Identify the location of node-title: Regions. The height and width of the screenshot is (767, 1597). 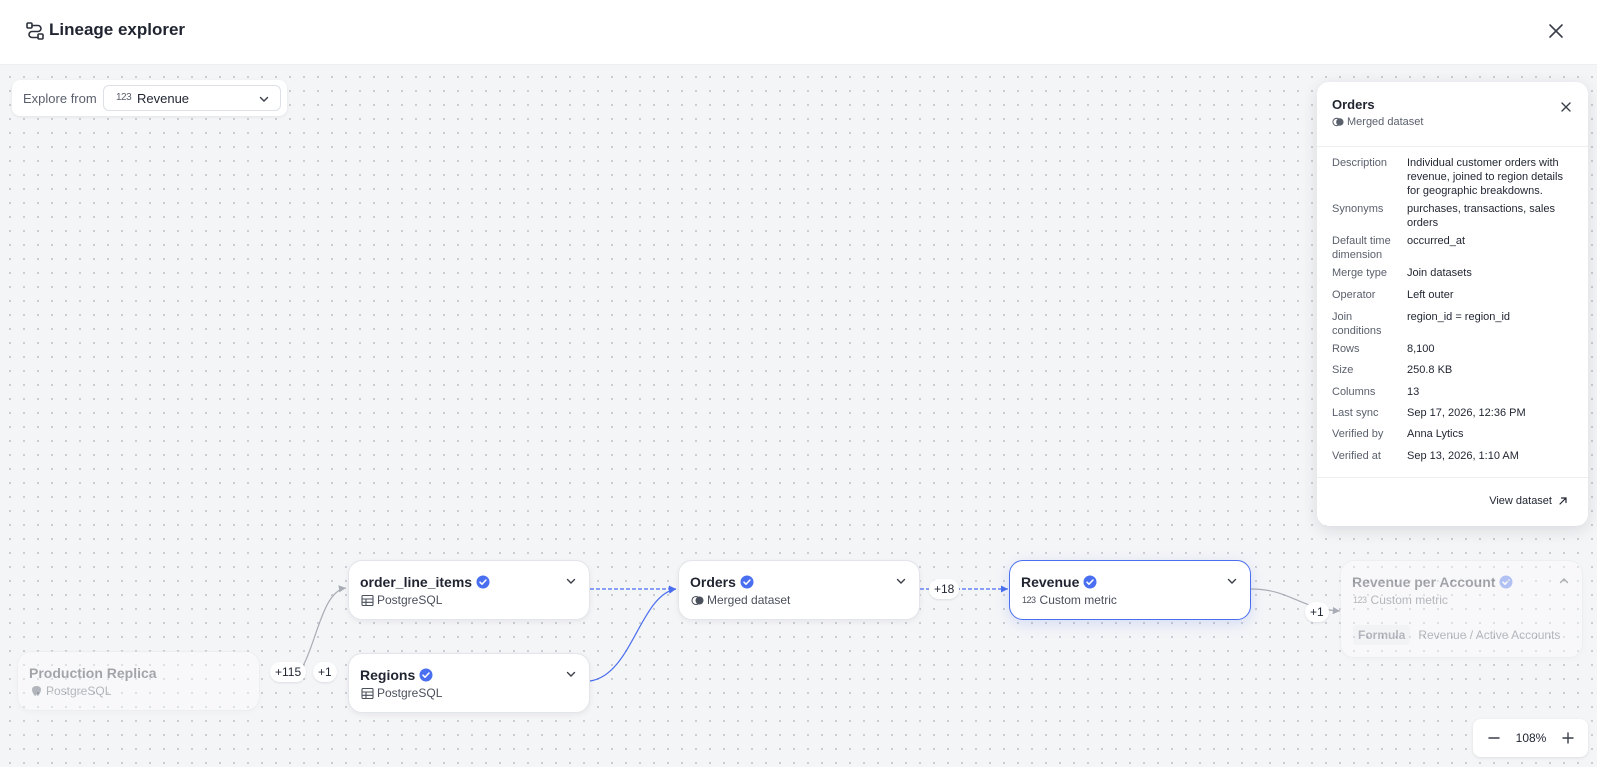
(388, 675).